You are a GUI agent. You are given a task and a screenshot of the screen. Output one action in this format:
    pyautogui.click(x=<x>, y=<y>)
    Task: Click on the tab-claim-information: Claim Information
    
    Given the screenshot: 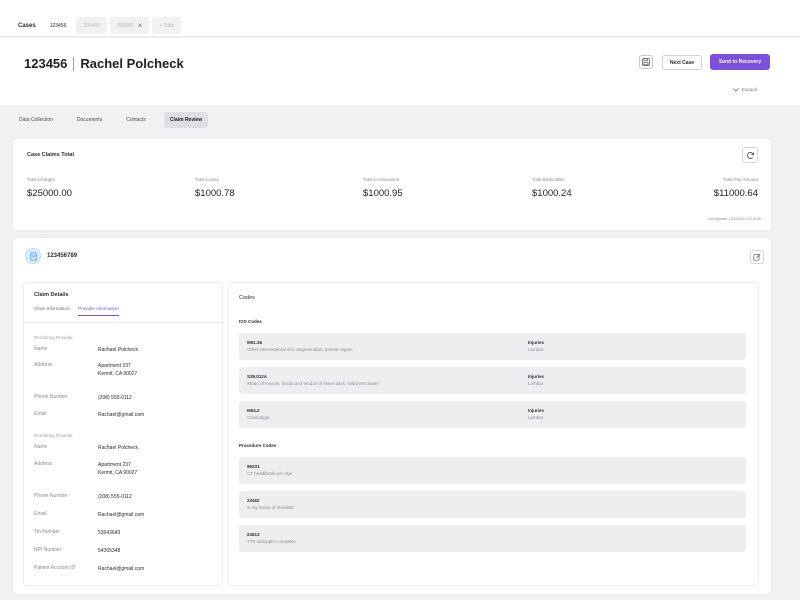 What is the action you would take?
    pyautogui.click(x=51, y=311)
    